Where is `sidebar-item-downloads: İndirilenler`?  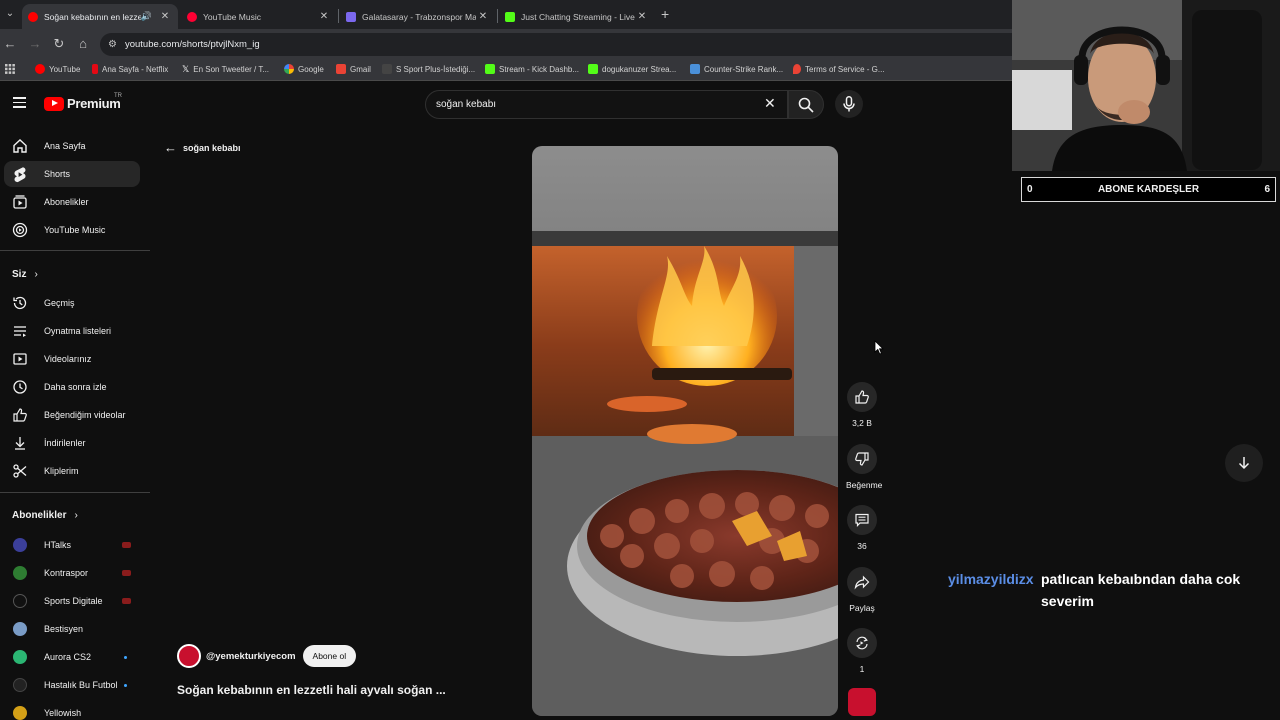
sidebar-item-downloads: İndirilenler is located at coordinates (72, 443).